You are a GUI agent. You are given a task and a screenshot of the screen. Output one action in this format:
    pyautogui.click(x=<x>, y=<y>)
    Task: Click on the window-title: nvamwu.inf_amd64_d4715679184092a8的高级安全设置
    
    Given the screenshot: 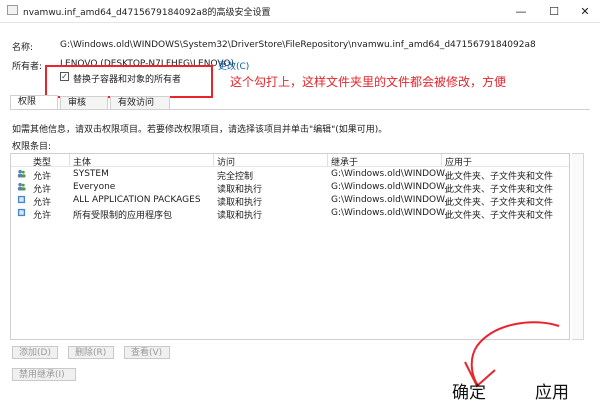 What is the action you would take?
    pyautogui.click(x=147, y=13)
    